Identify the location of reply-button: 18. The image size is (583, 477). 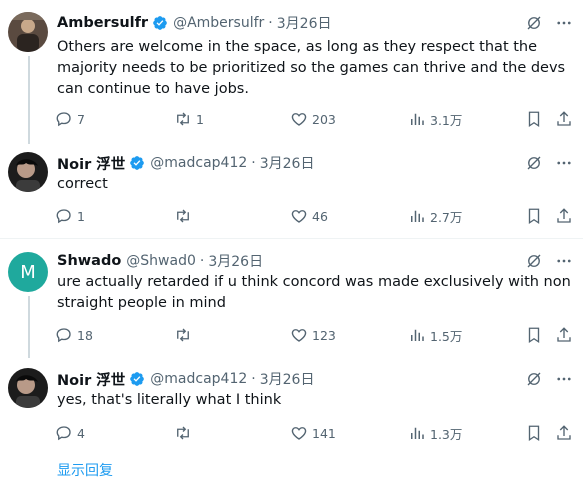
(74, 335).